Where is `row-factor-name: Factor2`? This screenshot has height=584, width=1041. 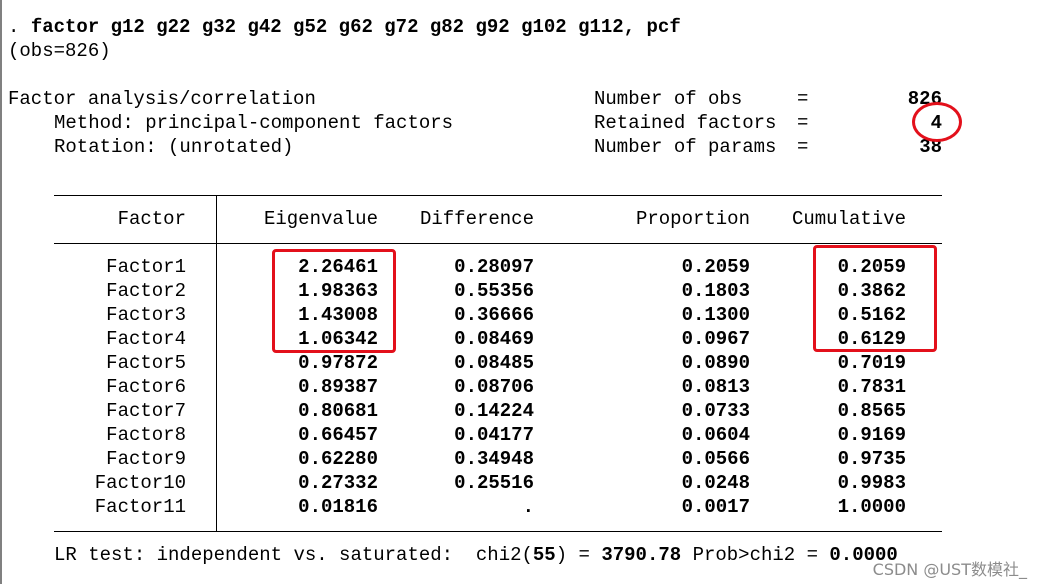 row-factor-name: Factor2 is located at coordinates (146, 291).